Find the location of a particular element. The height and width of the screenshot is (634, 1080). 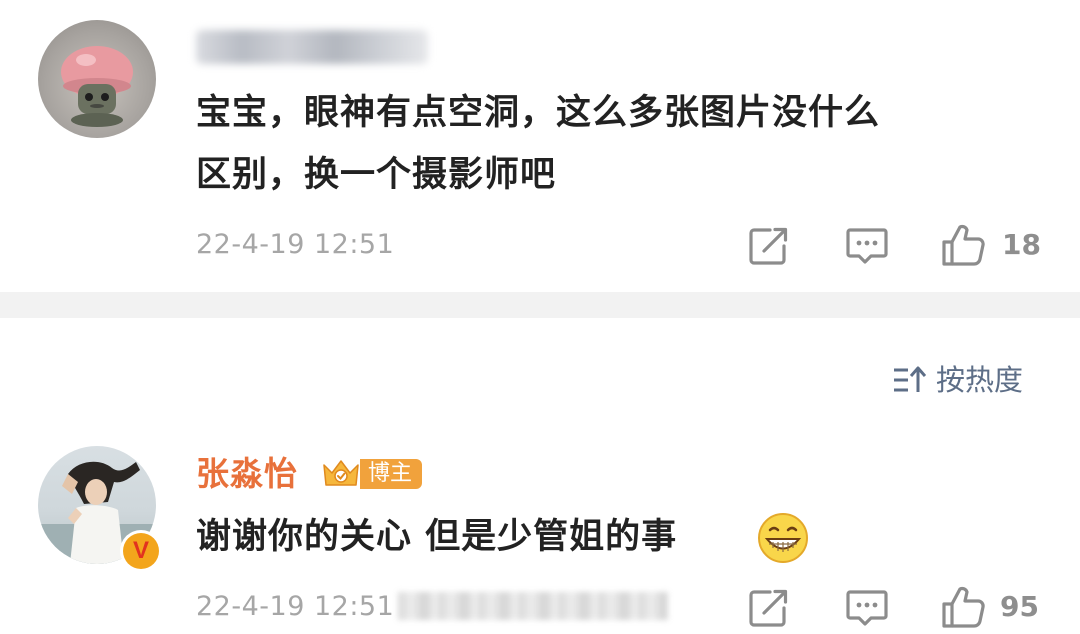

avatar is located at coordinates (97, 79).